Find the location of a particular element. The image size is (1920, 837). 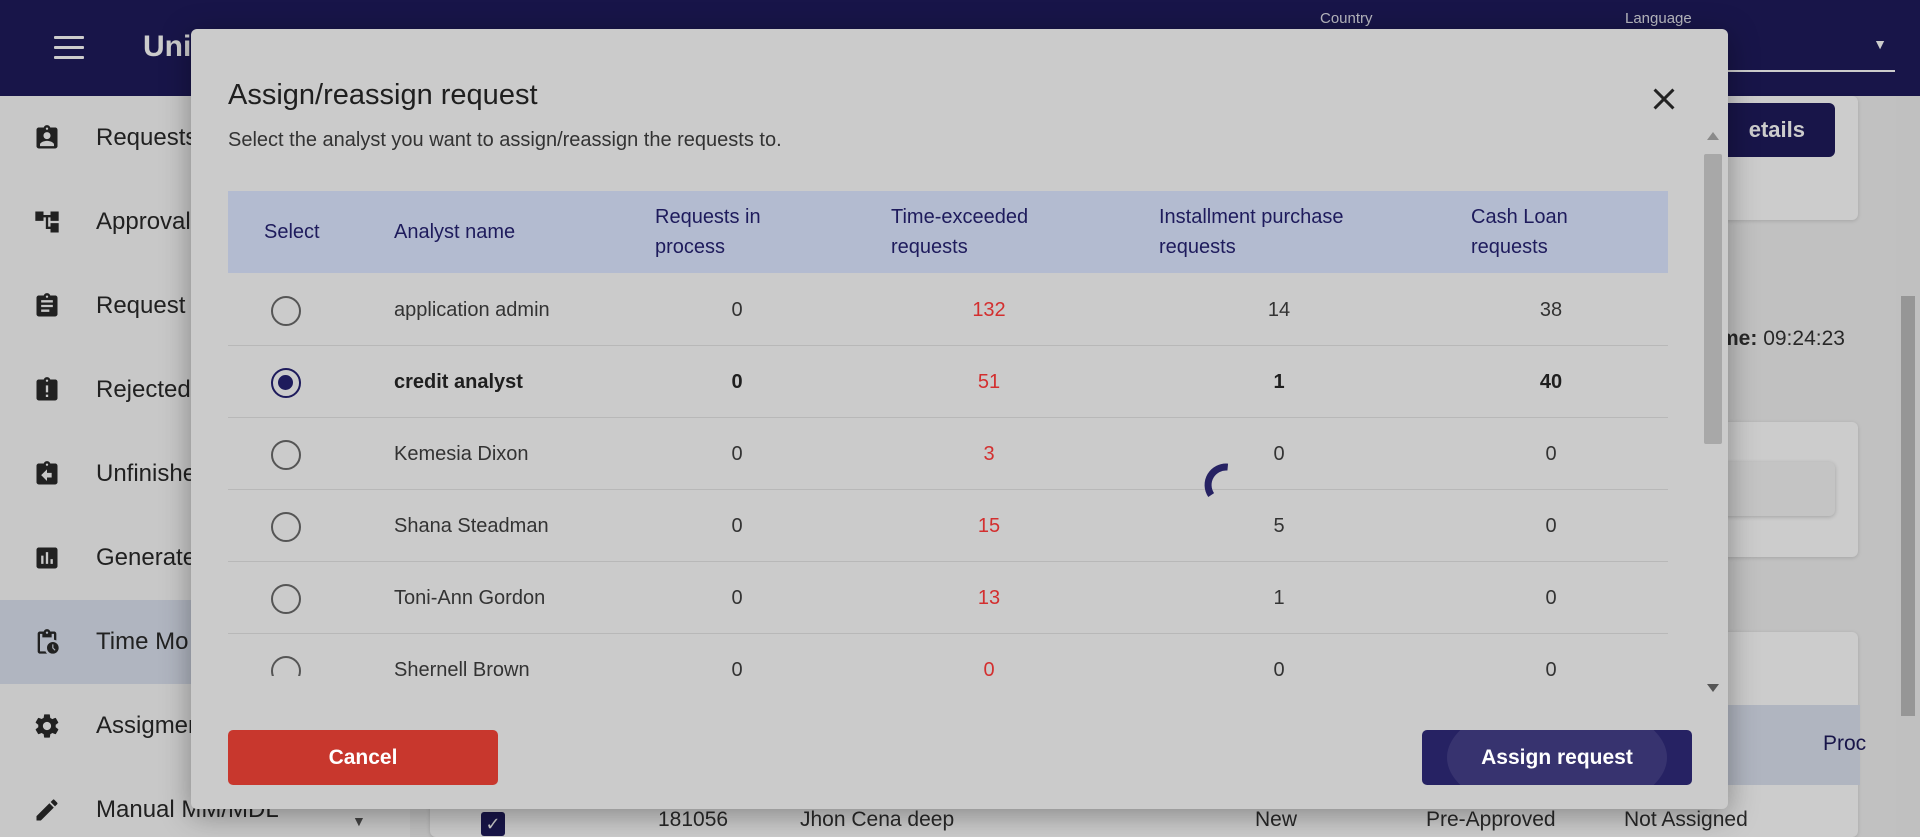

col-label-line: Requests in is located at coordinates (708, 217).